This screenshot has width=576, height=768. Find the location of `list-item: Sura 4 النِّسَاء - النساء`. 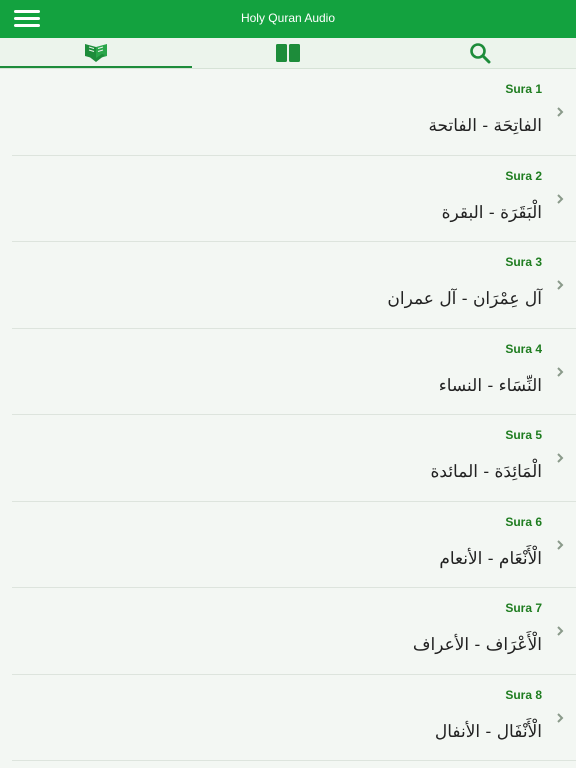

list-item: Sura 4 النِّسَاء - النساء is located at coordinates (288, 372).